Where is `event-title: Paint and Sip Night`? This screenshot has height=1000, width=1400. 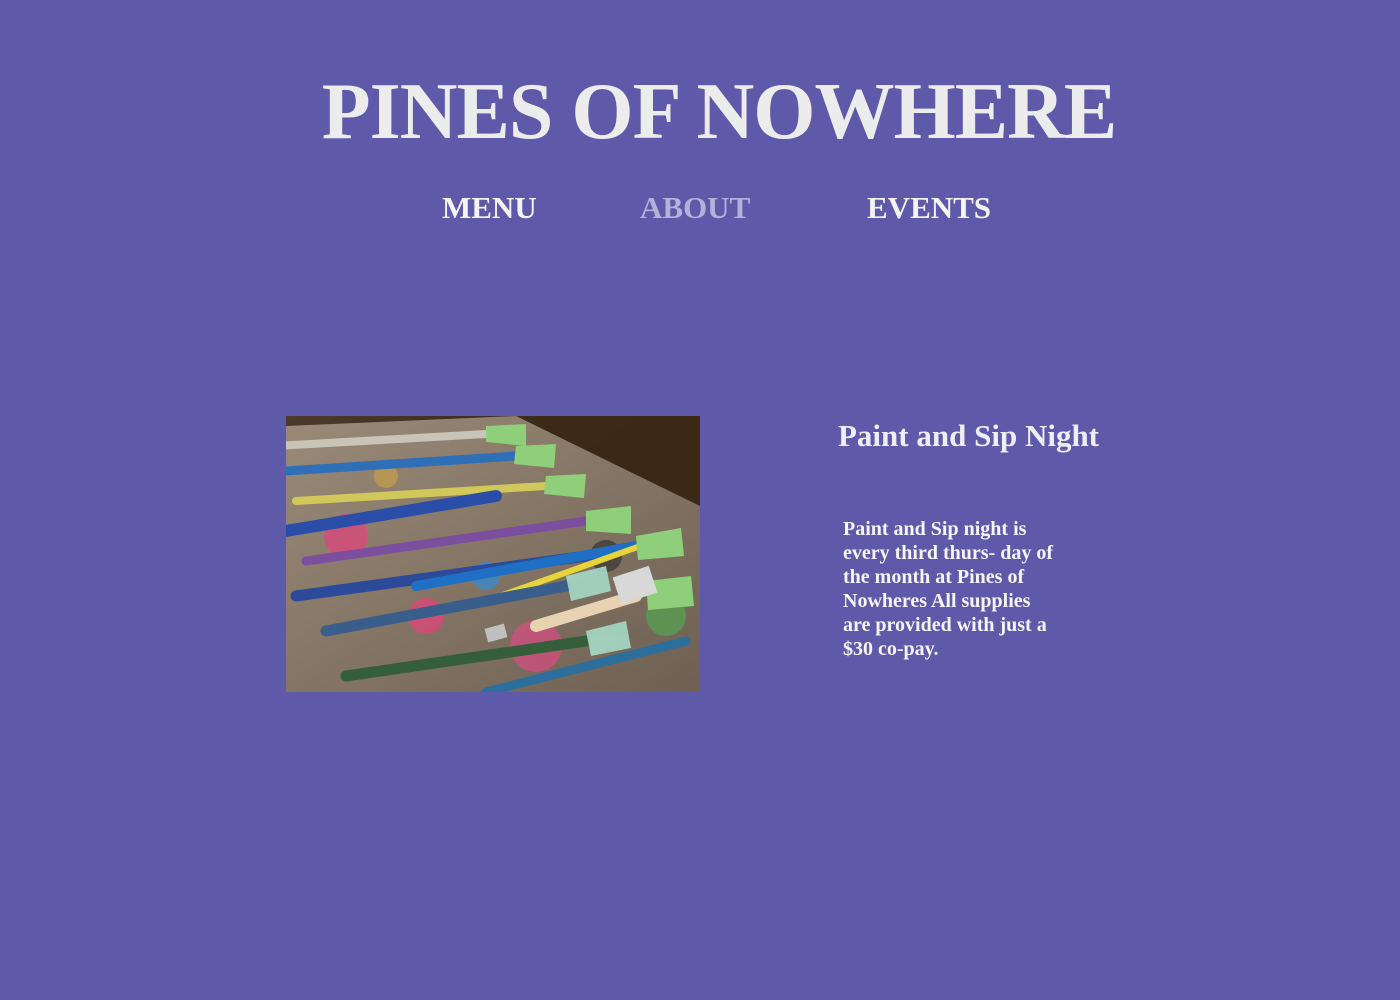 event-title: Paint and Sip Night is located at coordinates (969, 435).